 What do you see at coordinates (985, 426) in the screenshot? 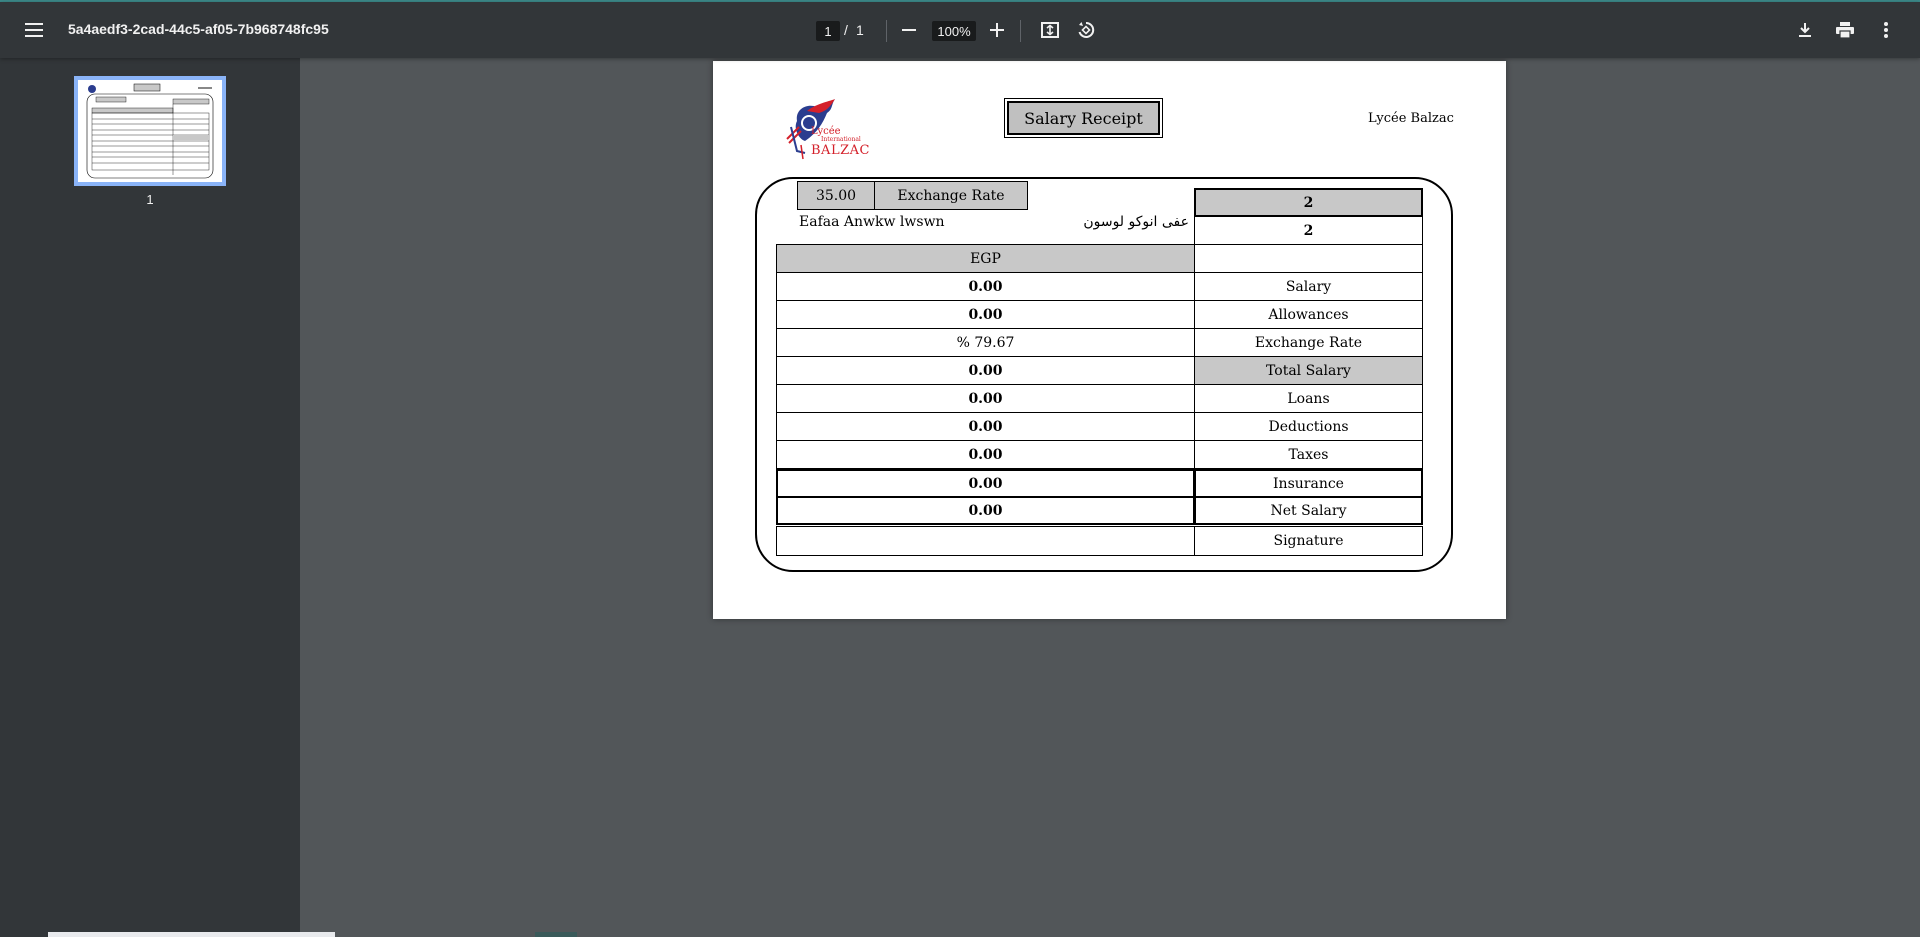
I see `deductions-value: 0.00` at bounding box center [985, 426].